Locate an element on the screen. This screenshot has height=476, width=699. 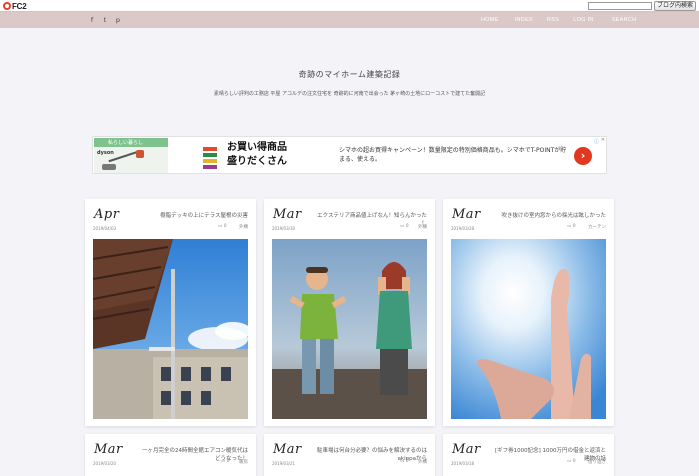
ad-image-header: 私らしい暮らし is located at coordinates (126, 143).